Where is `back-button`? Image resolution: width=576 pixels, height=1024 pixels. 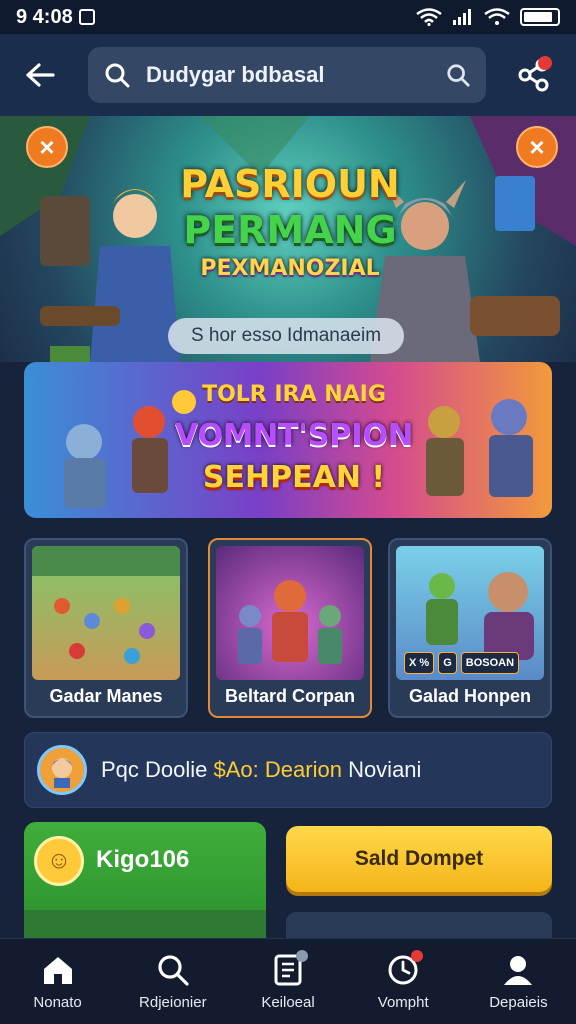
back-button is located at coordinates (40, 75).